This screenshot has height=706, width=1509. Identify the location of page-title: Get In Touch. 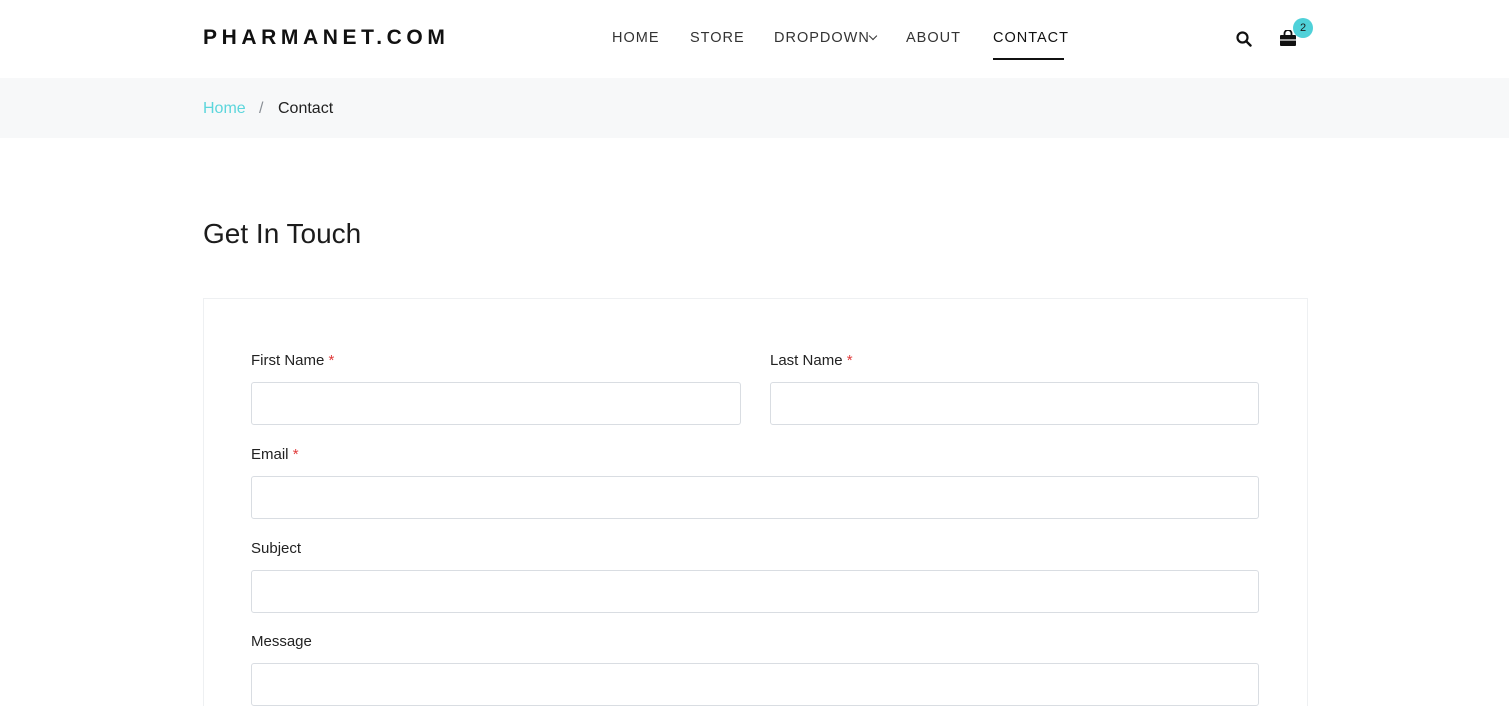
(282, 233).